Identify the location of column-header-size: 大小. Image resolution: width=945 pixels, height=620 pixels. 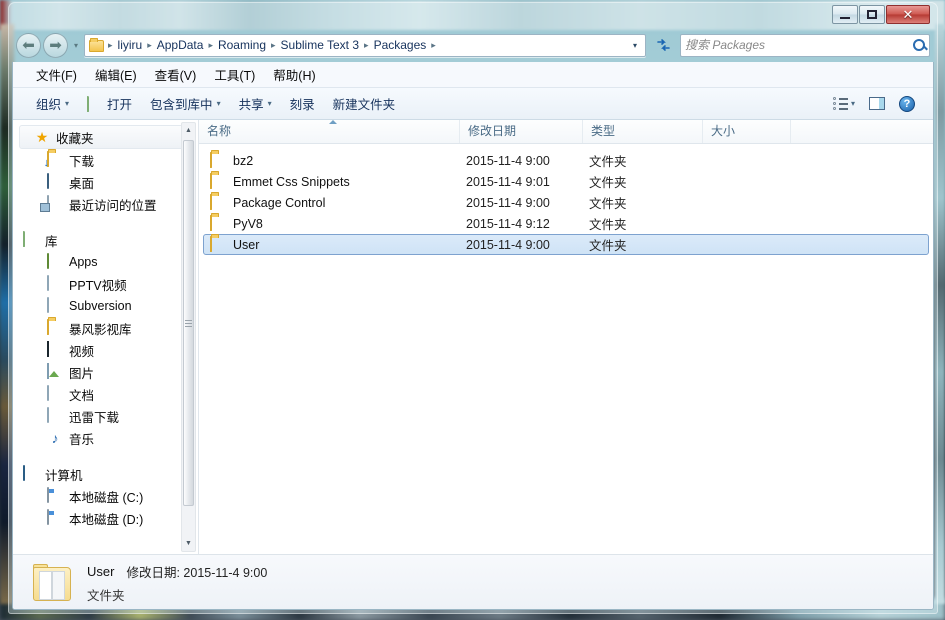
(746, 131).